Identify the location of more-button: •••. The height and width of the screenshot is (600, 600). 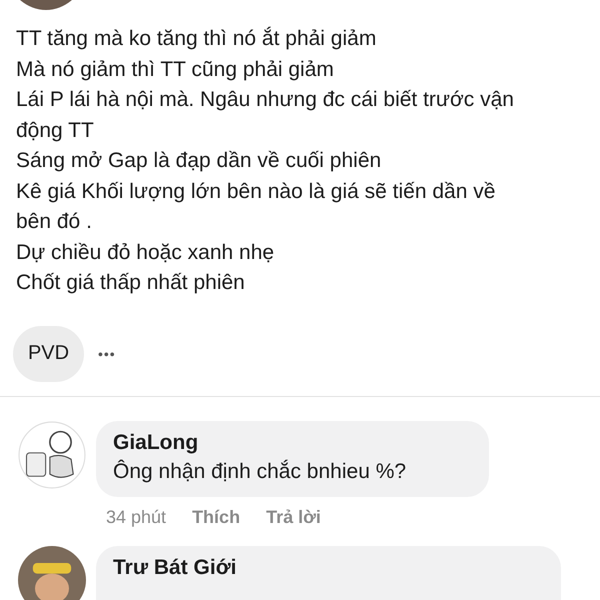
(107, 354).